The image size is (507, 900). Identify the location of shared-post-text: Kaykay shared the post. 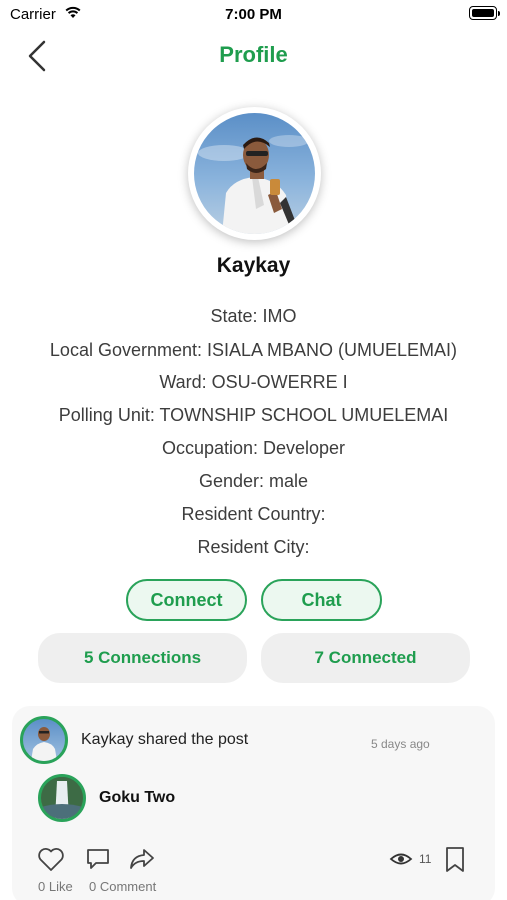
(165, 739).